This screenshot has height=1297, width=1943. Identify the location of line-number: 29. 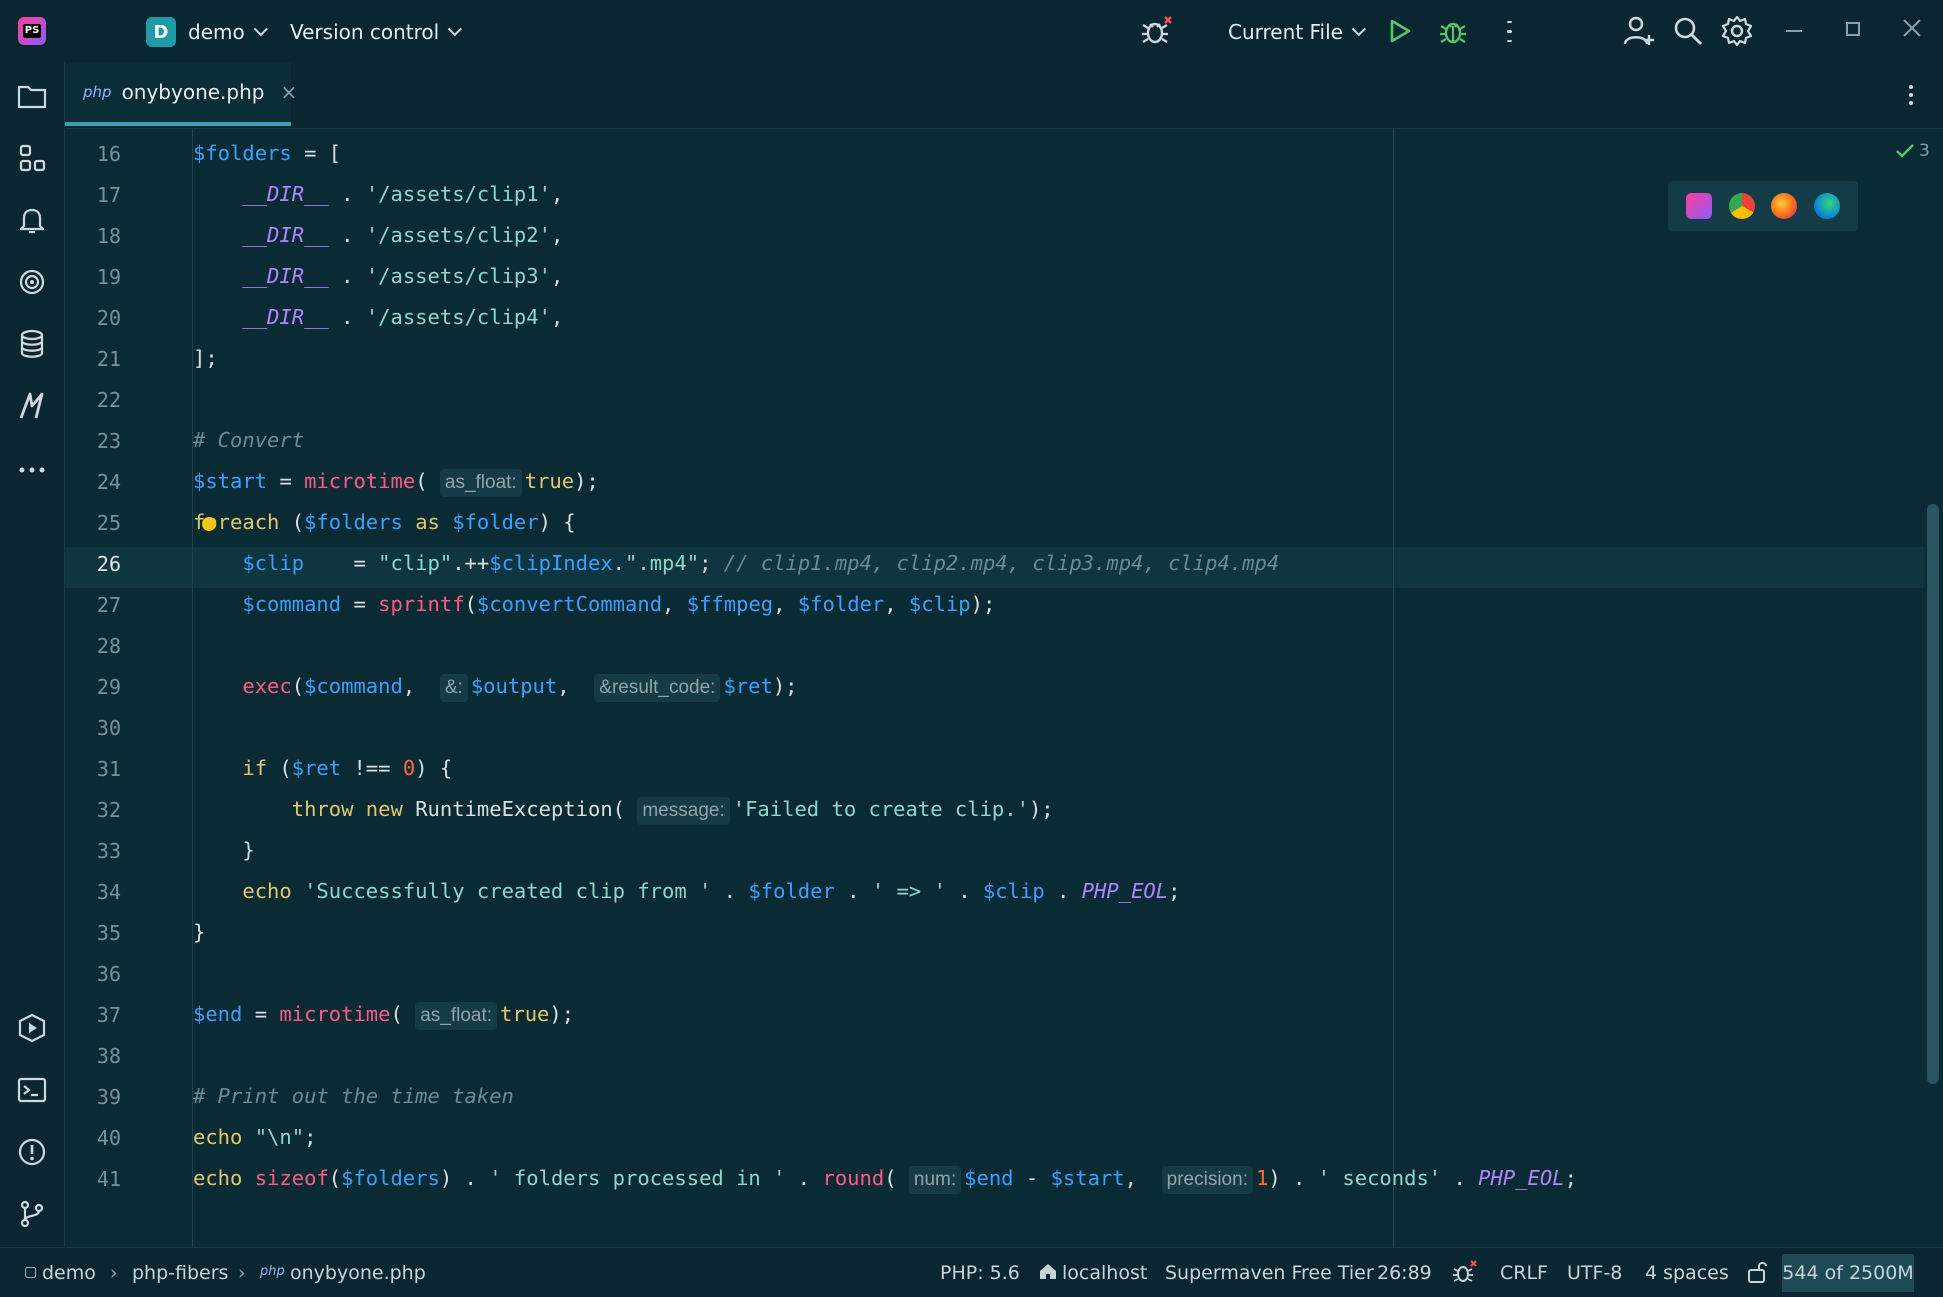
(108, 687).